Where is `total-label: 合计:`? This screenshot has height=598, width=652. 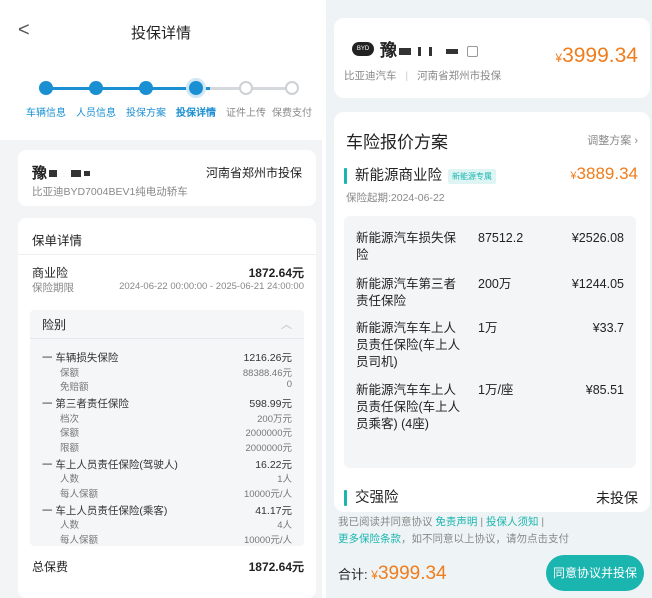
total-label: 合计: is located at coordinates (353, 574).